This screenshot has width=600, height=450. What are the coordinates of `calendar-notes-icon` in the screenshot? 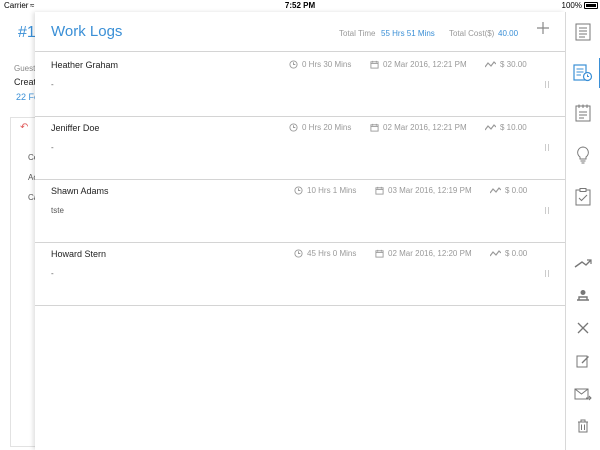 It's located at (583, 113).